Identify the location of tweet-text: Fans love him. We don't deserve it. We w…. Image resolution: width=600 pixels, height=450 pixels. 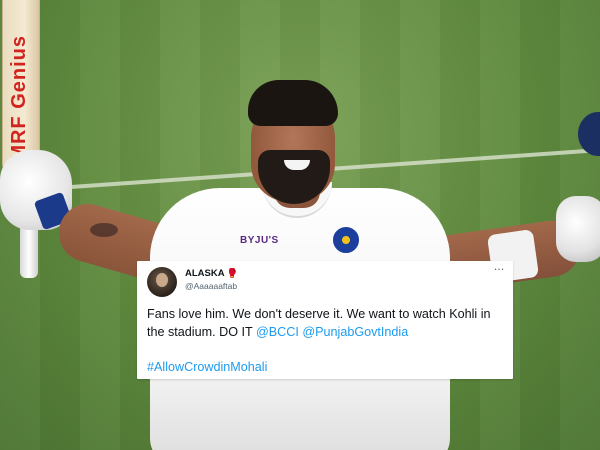
(327, 323).